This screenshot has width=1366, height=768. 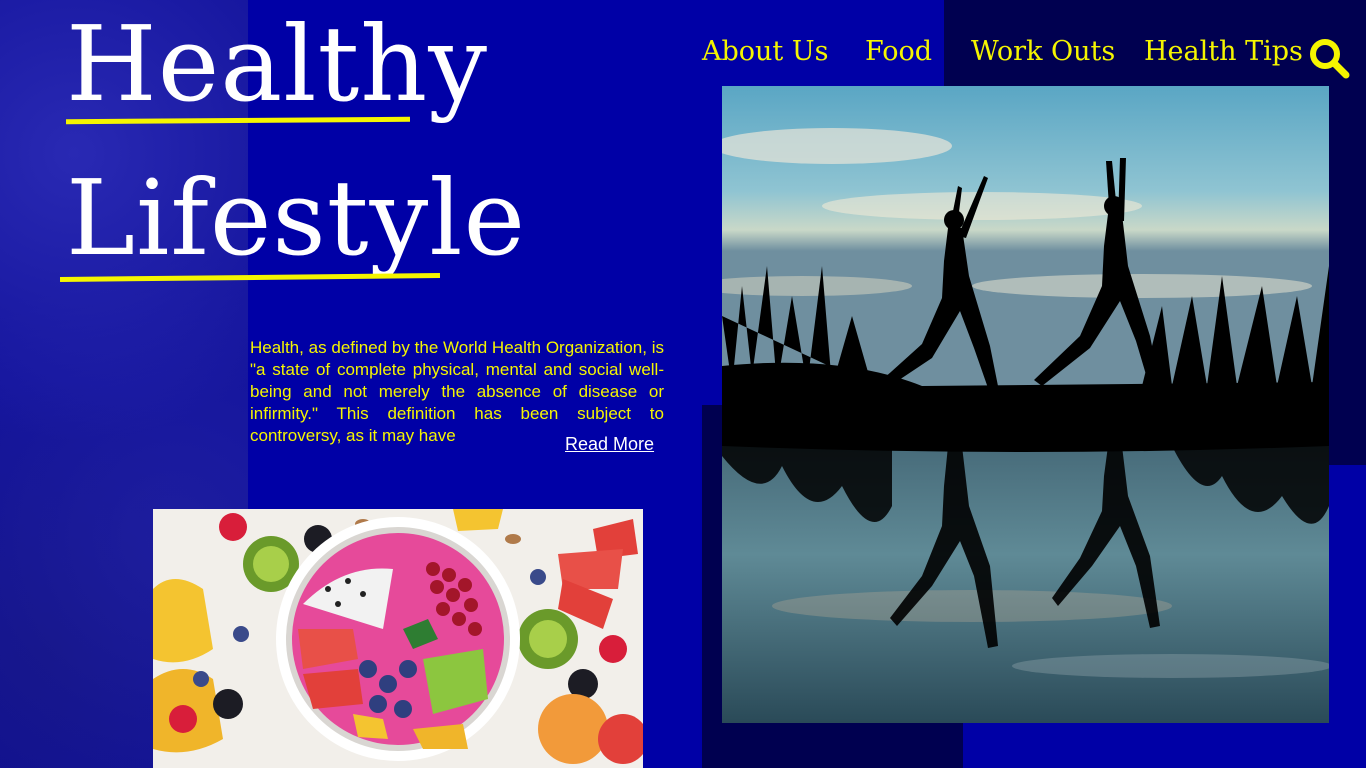 What do you see at coordinates (277, 64) in the screenshot?
I see `site-title-line1: Healthy` at bounding box center [277, 64].